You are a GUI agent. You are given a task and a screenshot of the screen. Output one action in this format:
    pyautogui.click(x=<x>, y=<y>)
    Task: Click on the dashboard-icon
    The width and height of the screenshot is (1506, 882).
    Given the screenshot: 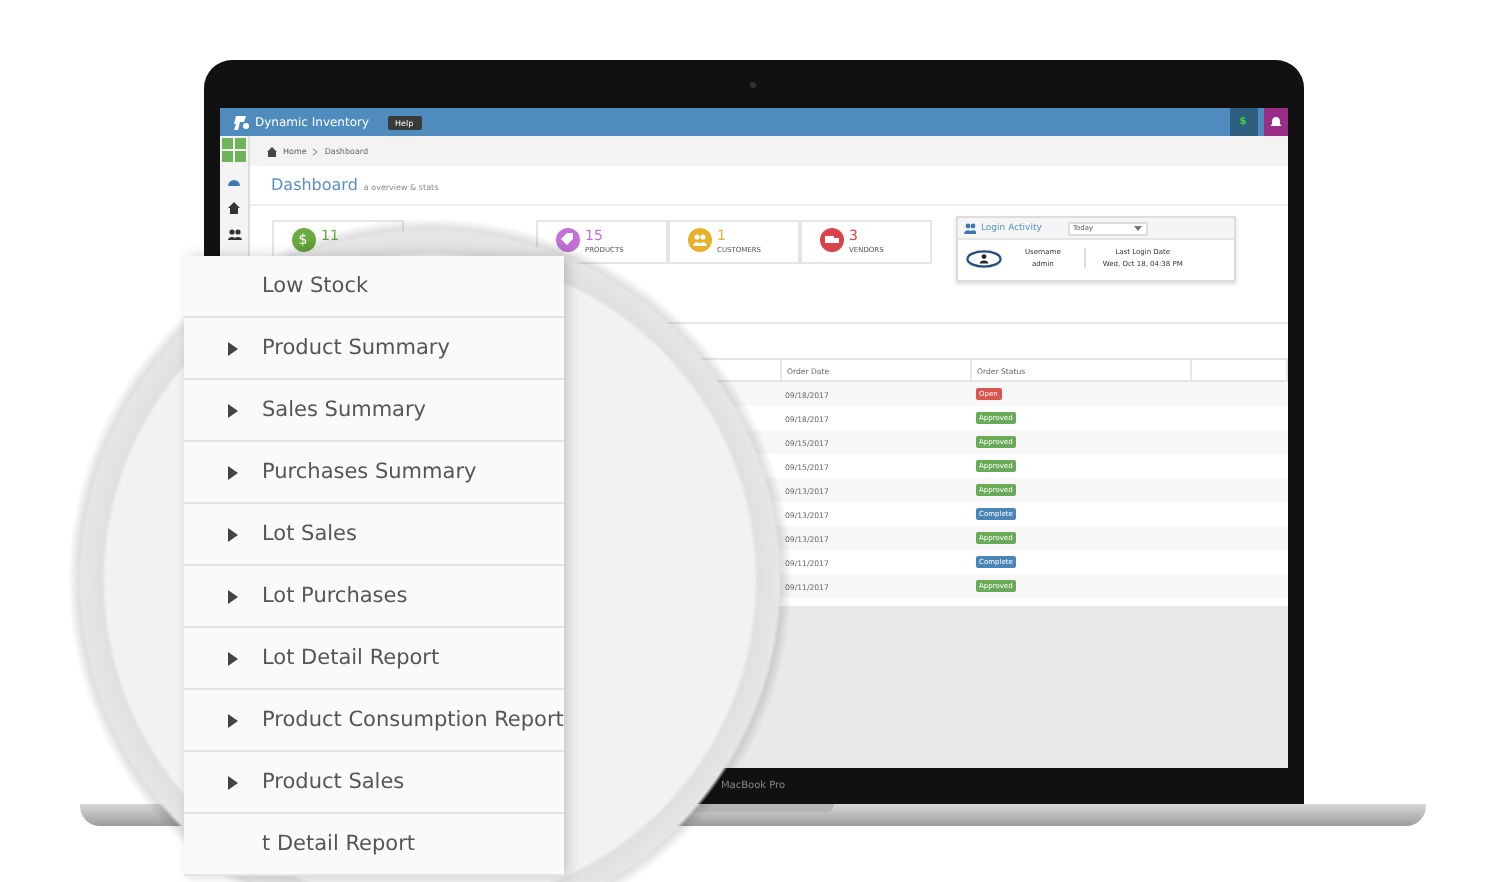 What is the action you would take?
    pyautogui.click(x=233, y=182)
    